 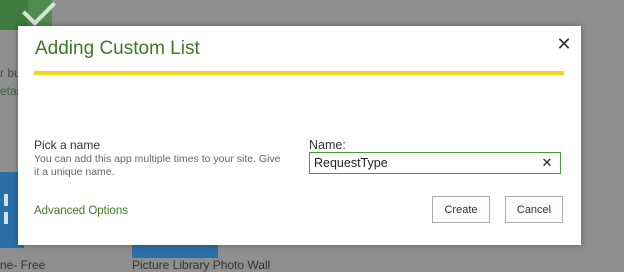 I want to click on progress-bar-fill, so click(x=299, y=73).